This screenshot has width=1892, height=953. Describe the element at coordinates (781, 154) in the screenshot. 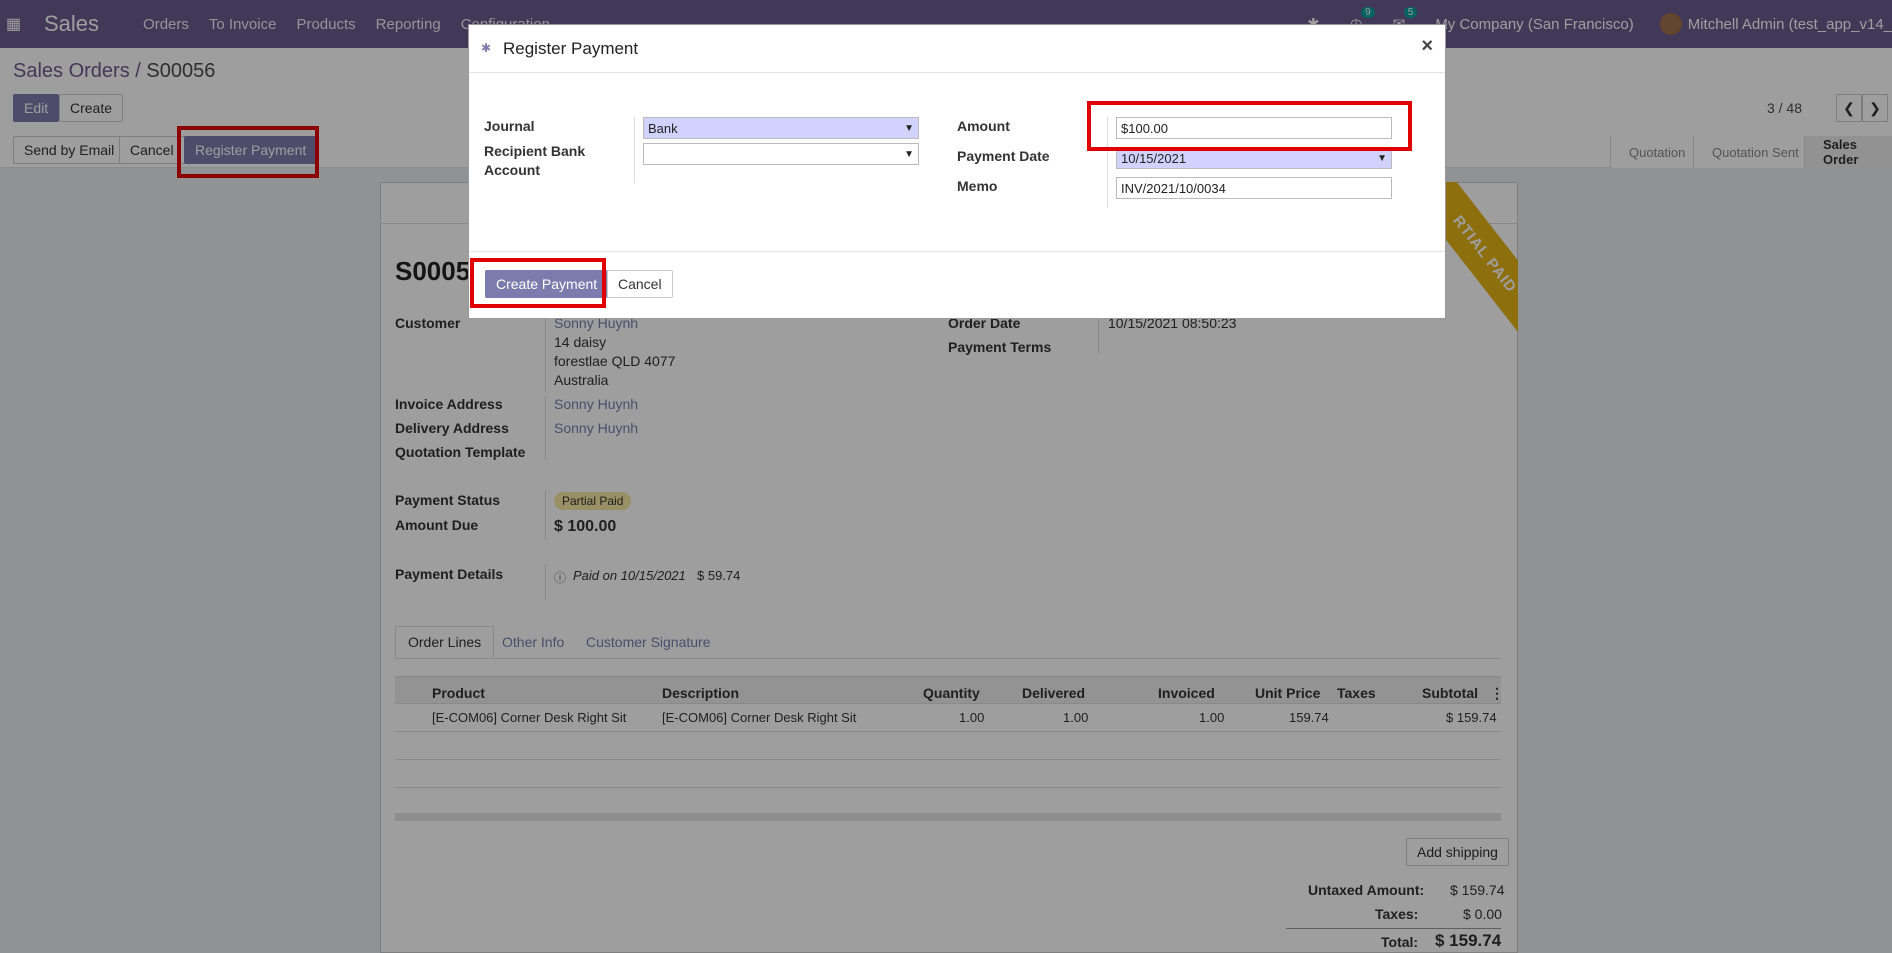

I see `recipient-bank-account-select: ▼` at that location.